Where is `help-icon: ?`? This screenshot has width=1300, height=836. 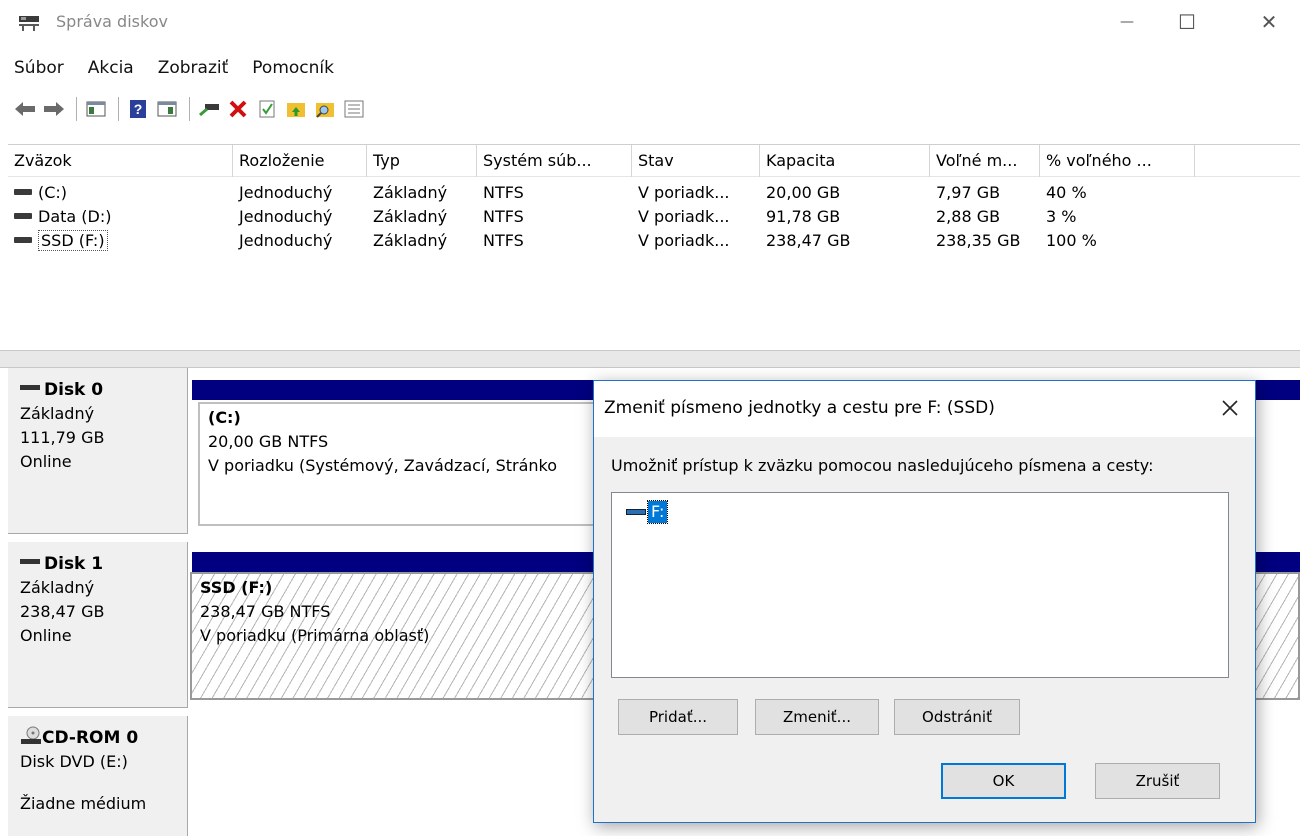 help-icon: ? is located at coordinates (138, 109).